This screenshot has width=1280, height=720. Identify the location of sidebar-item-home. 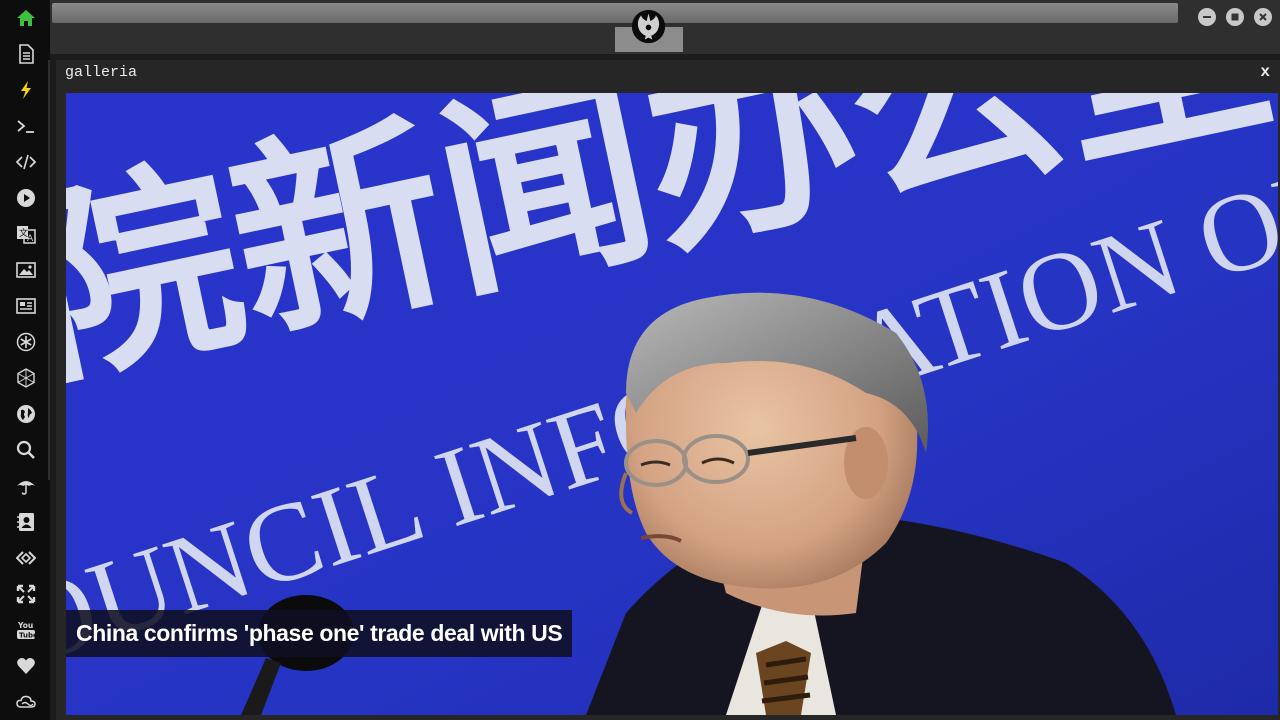
(26, 18).